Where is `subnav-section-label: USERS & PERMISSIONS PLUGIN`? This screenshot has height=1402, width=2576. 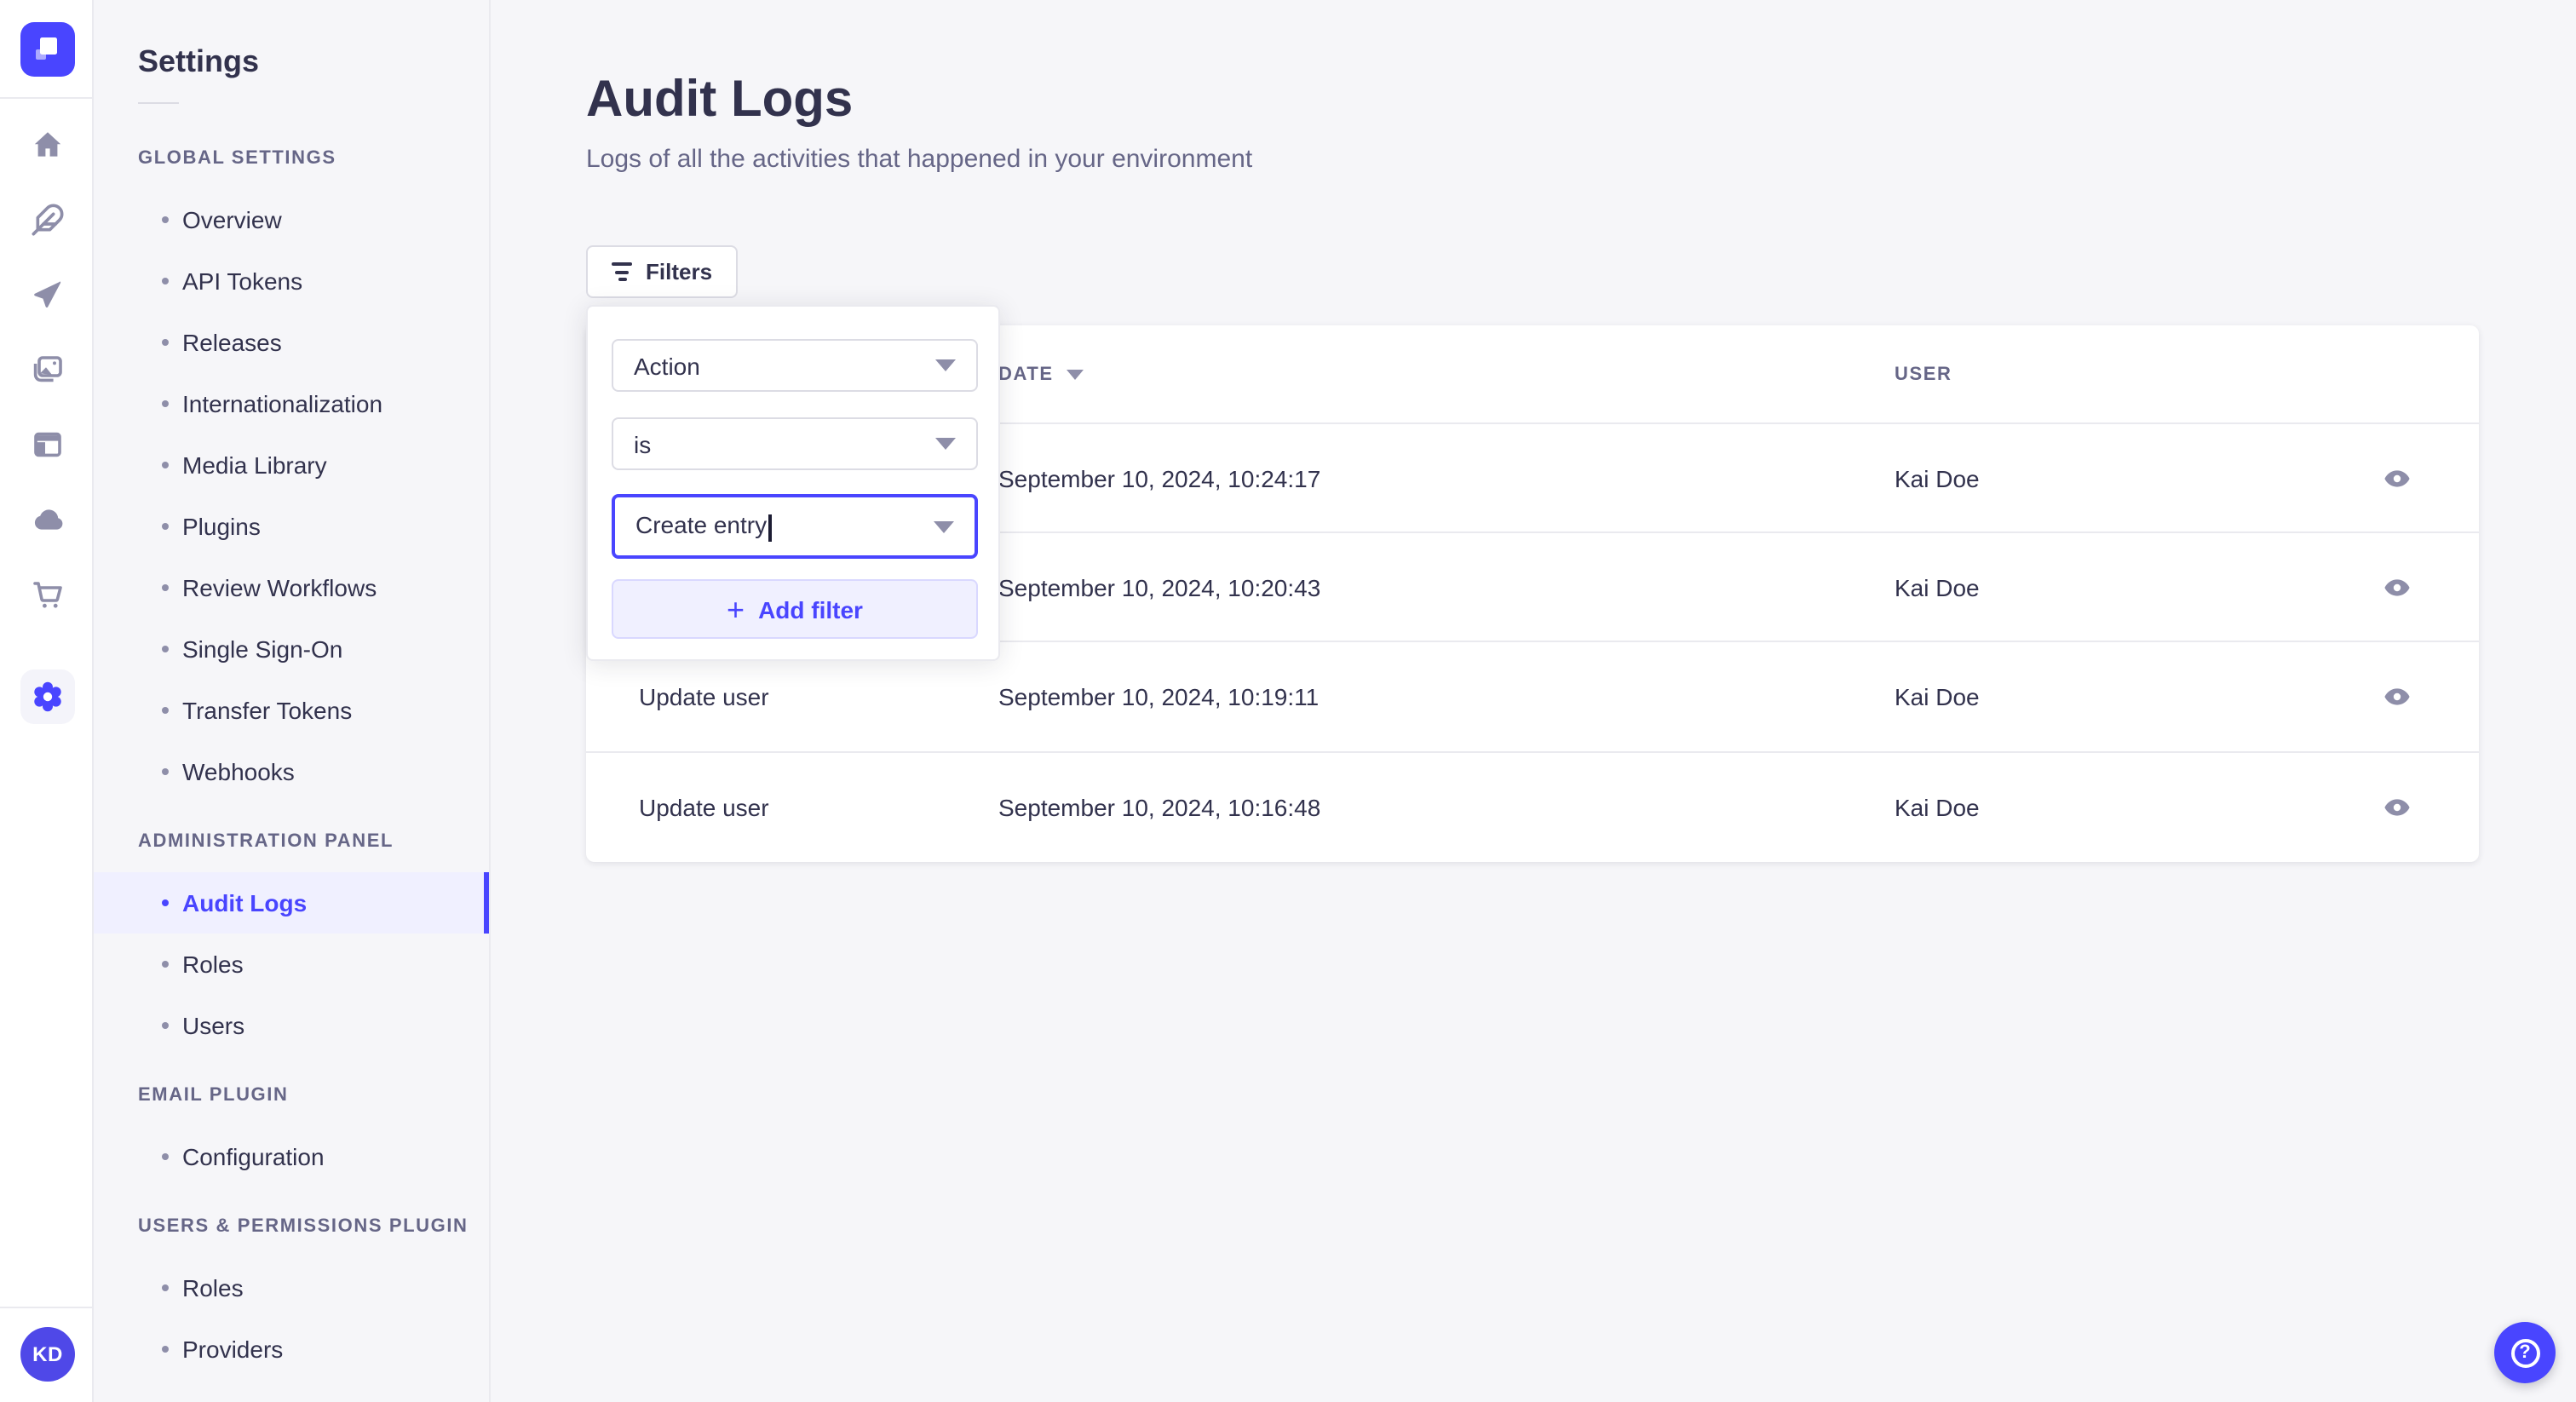 subnav-section-label: USERS & PERMISSIONS PLUGIN is located at coordinates (303, 1226).